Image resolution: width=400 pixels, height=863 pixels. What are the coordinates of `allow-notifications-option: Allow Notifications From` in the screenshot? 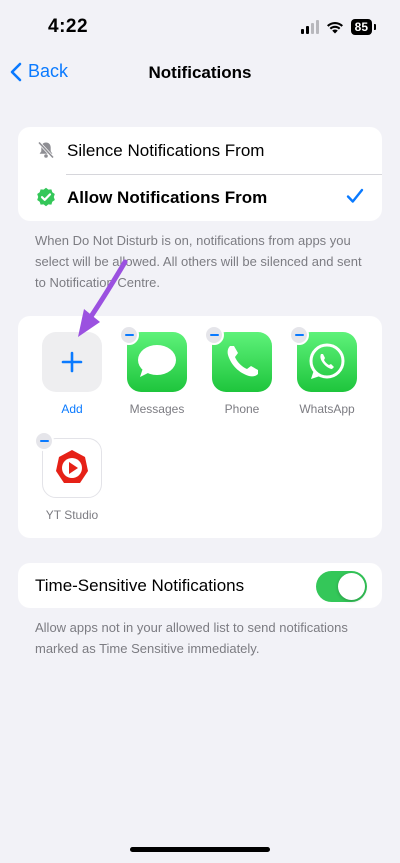 It's located at (200, 197).